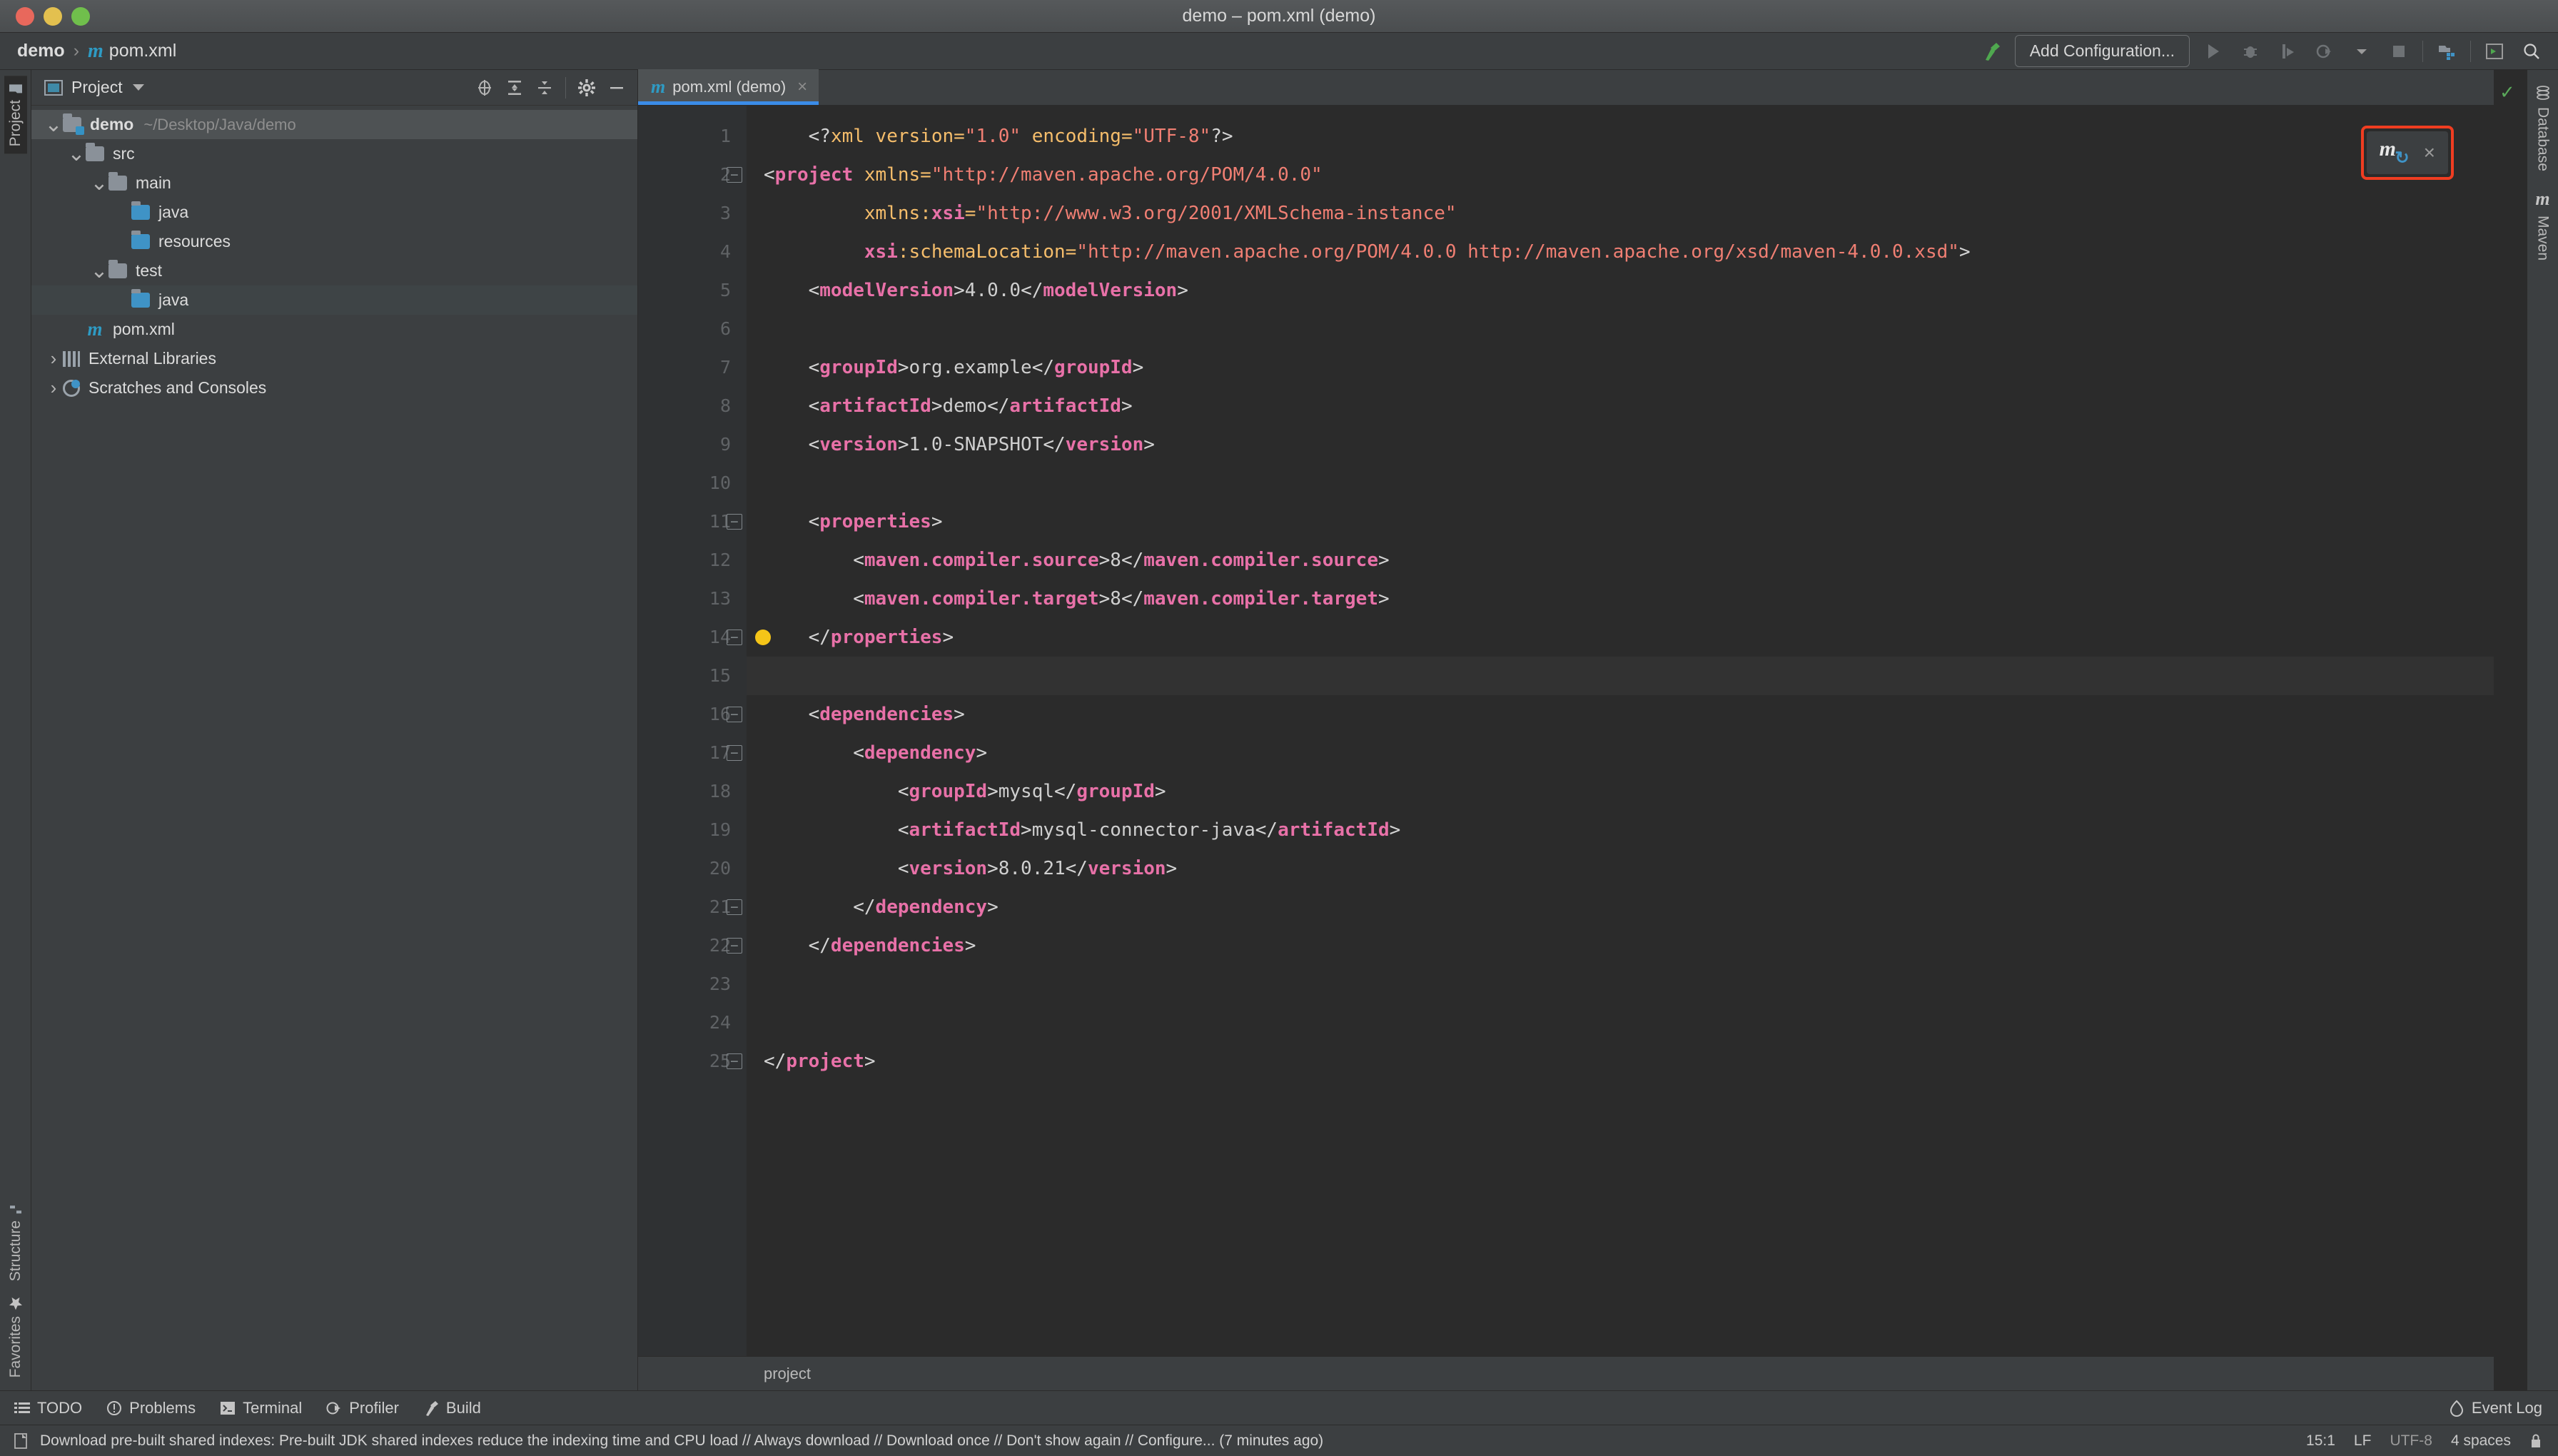 This screenshot has height=1456, width=2558. I want to click on caret-position: 15:1, so click(2320, 1441).